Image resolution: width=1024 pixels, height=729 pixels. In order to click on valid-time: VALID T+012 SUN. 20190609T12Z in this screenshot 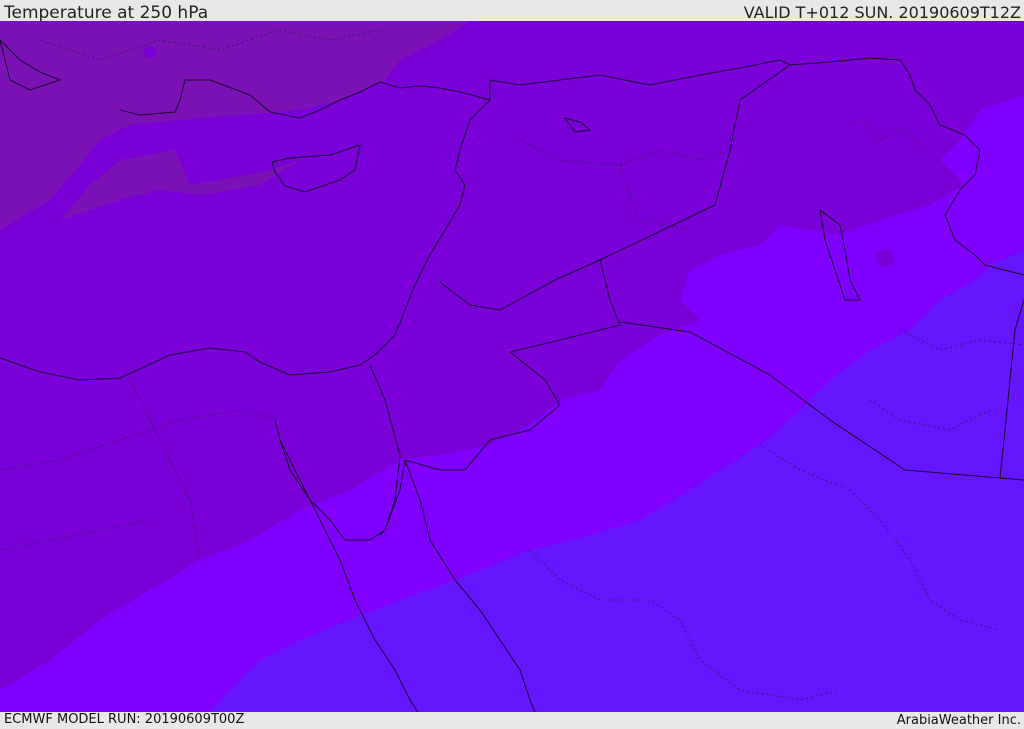, I will do `click(882, 12)`.